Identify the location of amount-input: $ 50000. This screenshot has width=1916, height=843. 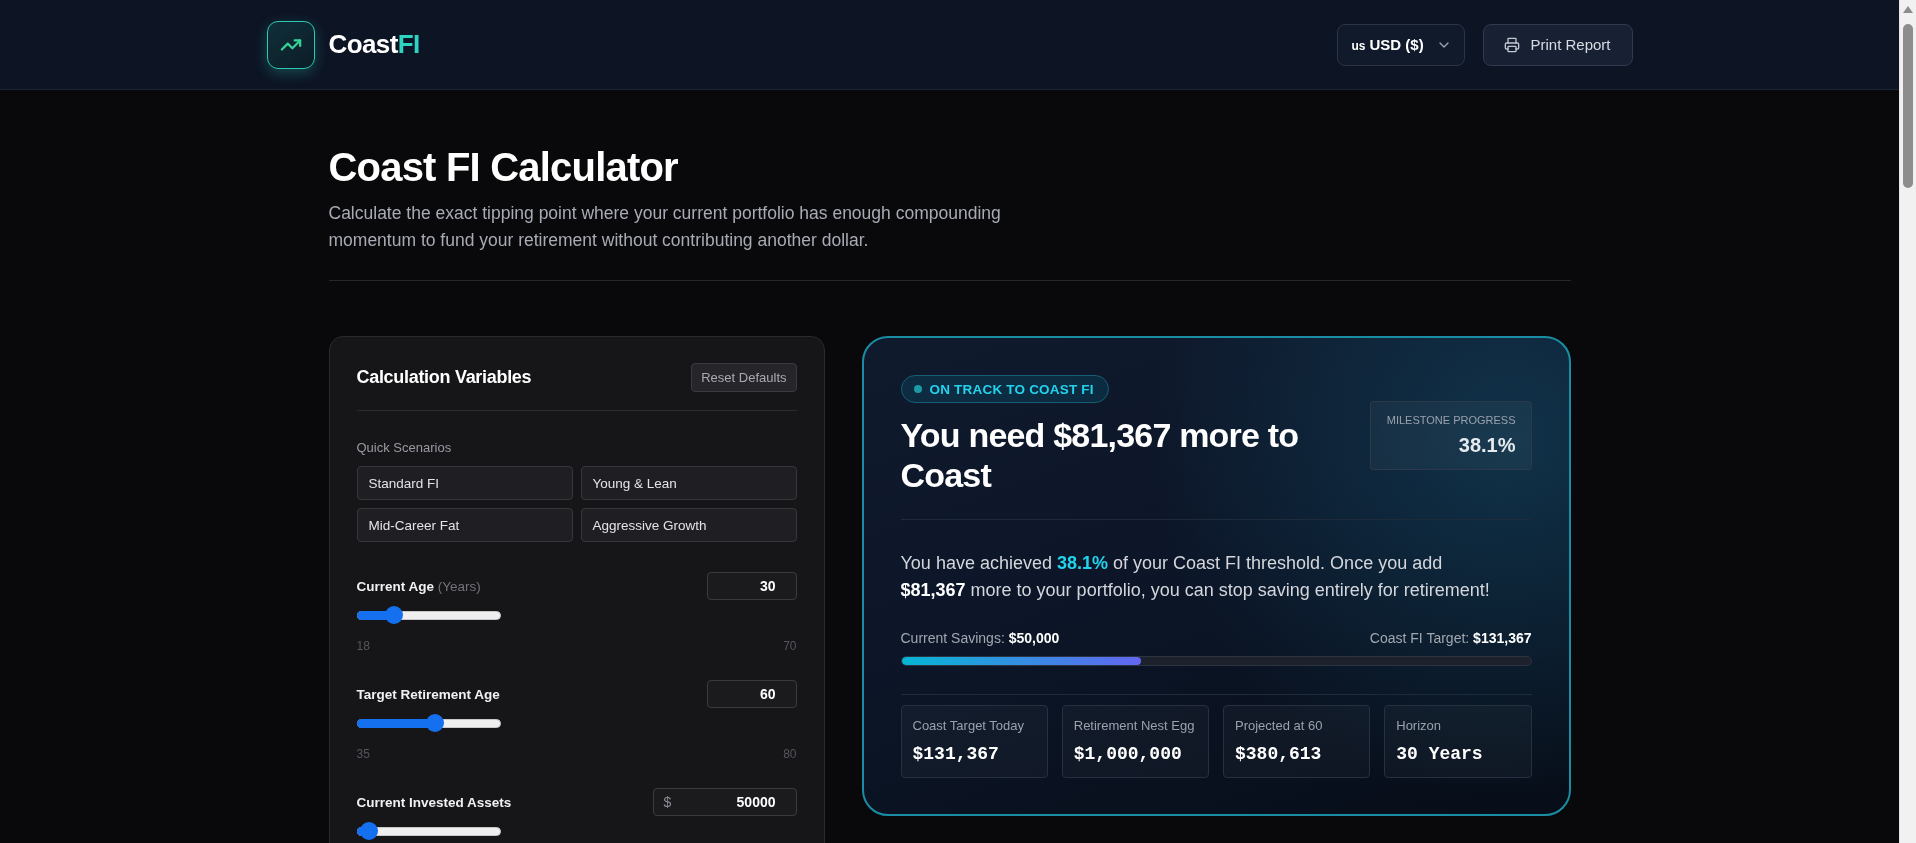
(724, 802).